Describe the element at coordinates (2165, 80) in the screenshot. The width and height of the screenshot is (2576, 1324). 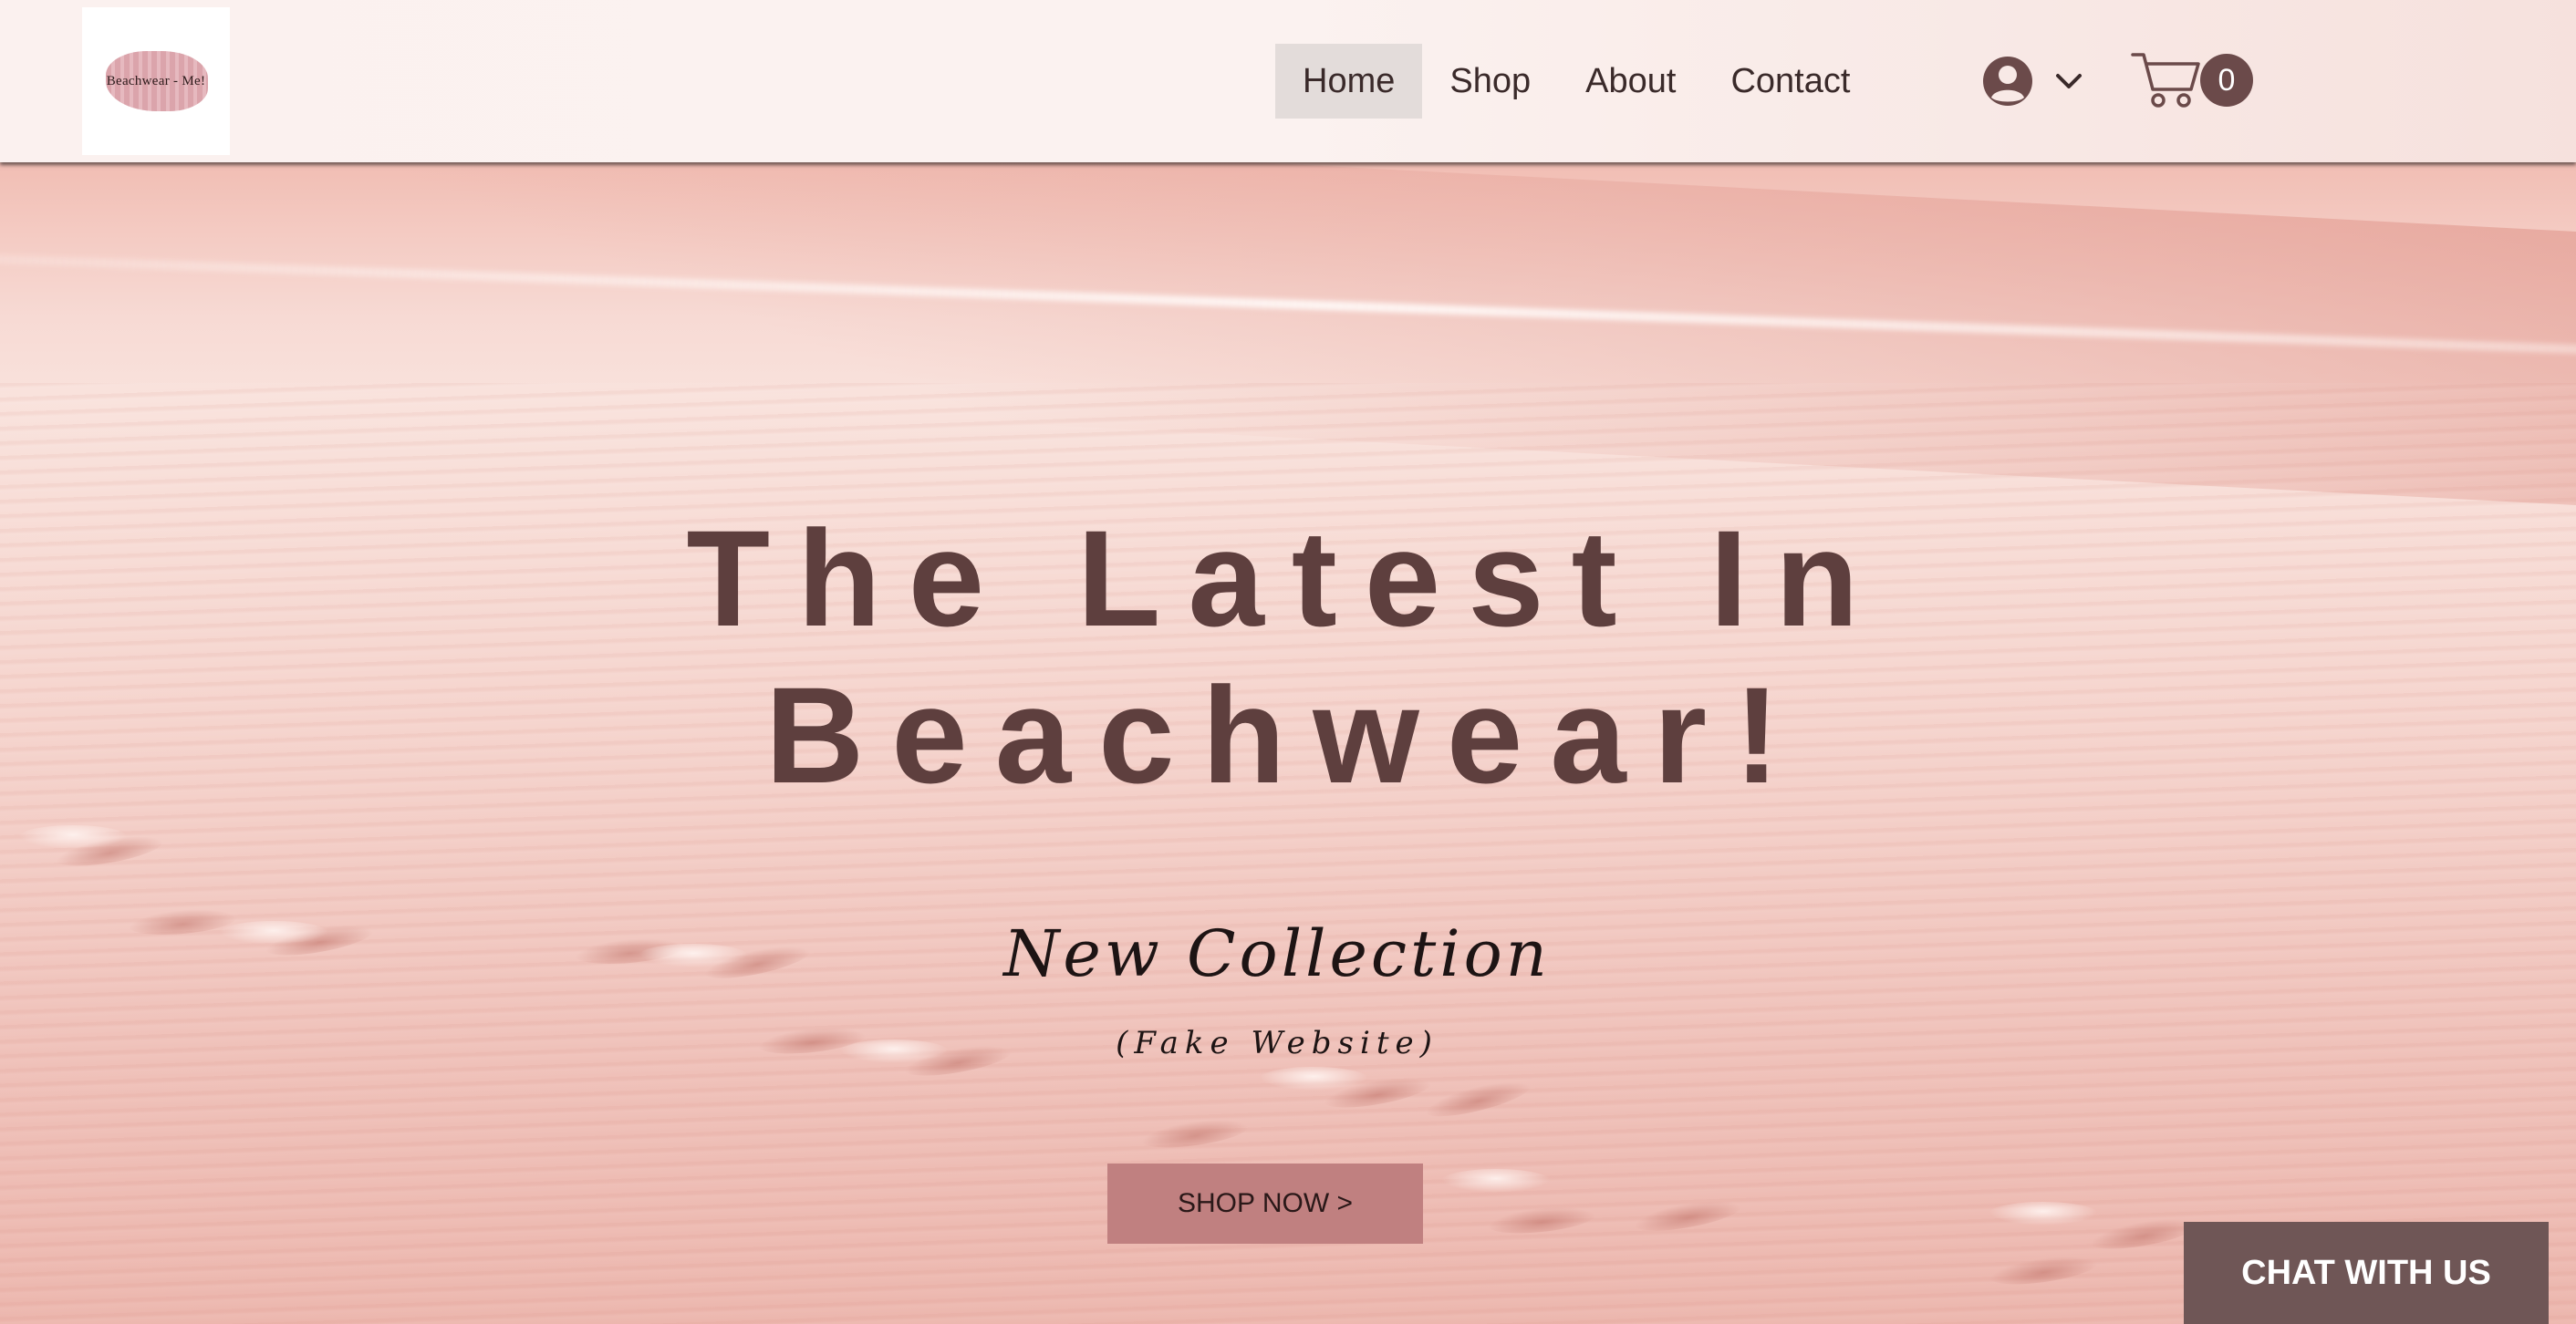
I see `shopping-cart-icon` at that location.